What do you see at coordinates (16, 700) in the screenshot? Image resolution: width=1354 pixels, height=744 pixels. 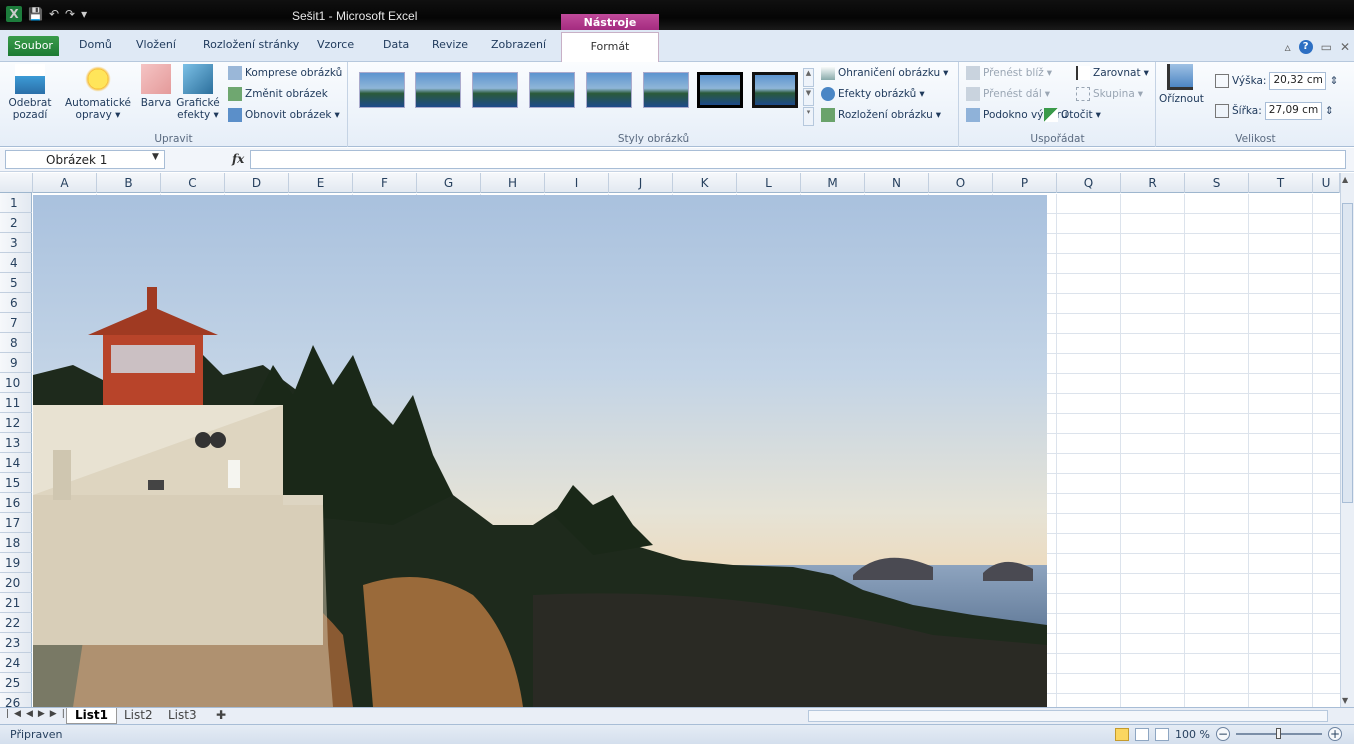 I see `row-header: 26` at bounding box center [16, 700].